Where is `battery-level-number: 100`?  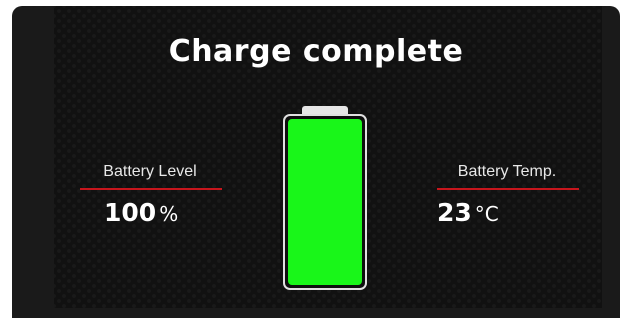 battery-level-number: 100 is located at coordinates (130, 212).